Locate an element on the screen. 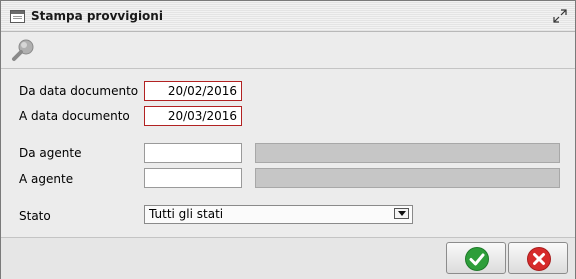 The width and height of the screenshot is (576, 279). window-title: Stampa provvigioni is located at coordinates (97, 16).